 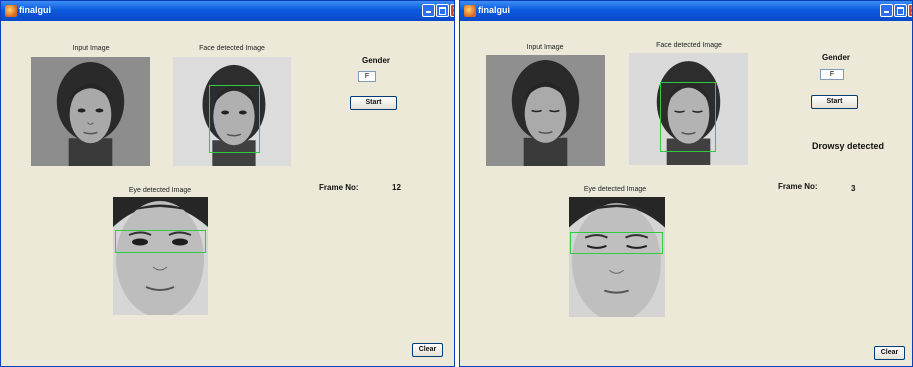 What do you see at coordinates (848, 146) in the screenshot?
I see `drowsy-status-text: Drowsy detected` at bounding box center [848, 146].